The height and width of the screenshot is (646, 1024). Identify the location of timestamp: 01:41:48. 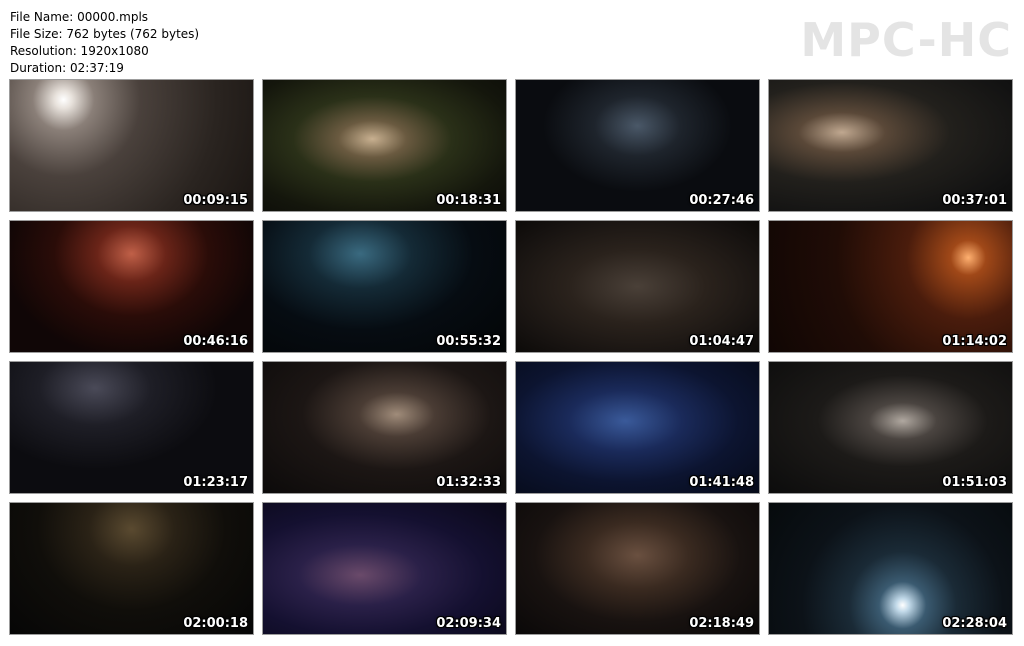
(721, 482).